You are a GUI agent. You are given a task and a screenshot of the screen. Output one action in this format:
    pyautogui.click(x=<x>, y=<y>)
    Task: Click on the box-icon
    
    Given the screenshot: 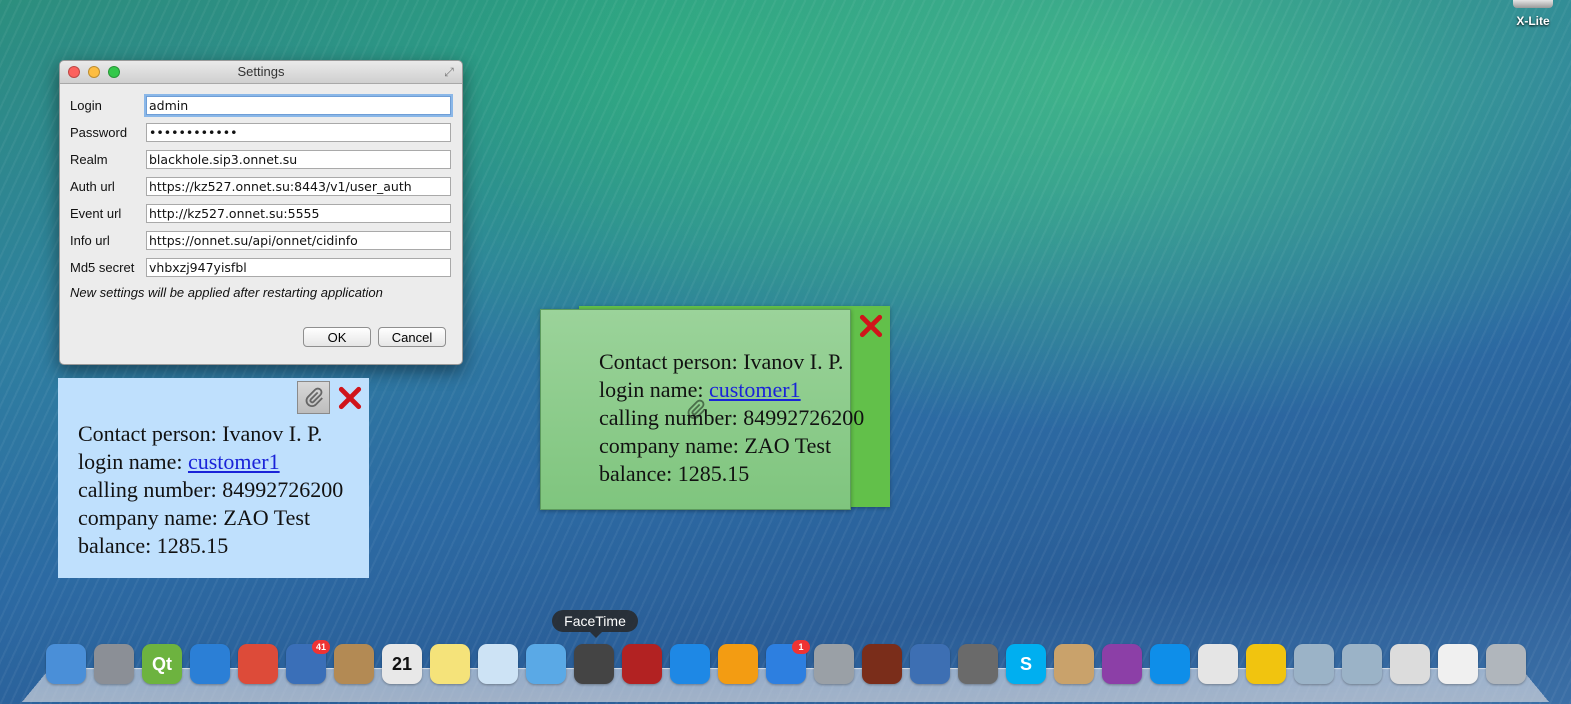 What is the action you would take?
    pyautogui.click(x=1074, y=664)
    